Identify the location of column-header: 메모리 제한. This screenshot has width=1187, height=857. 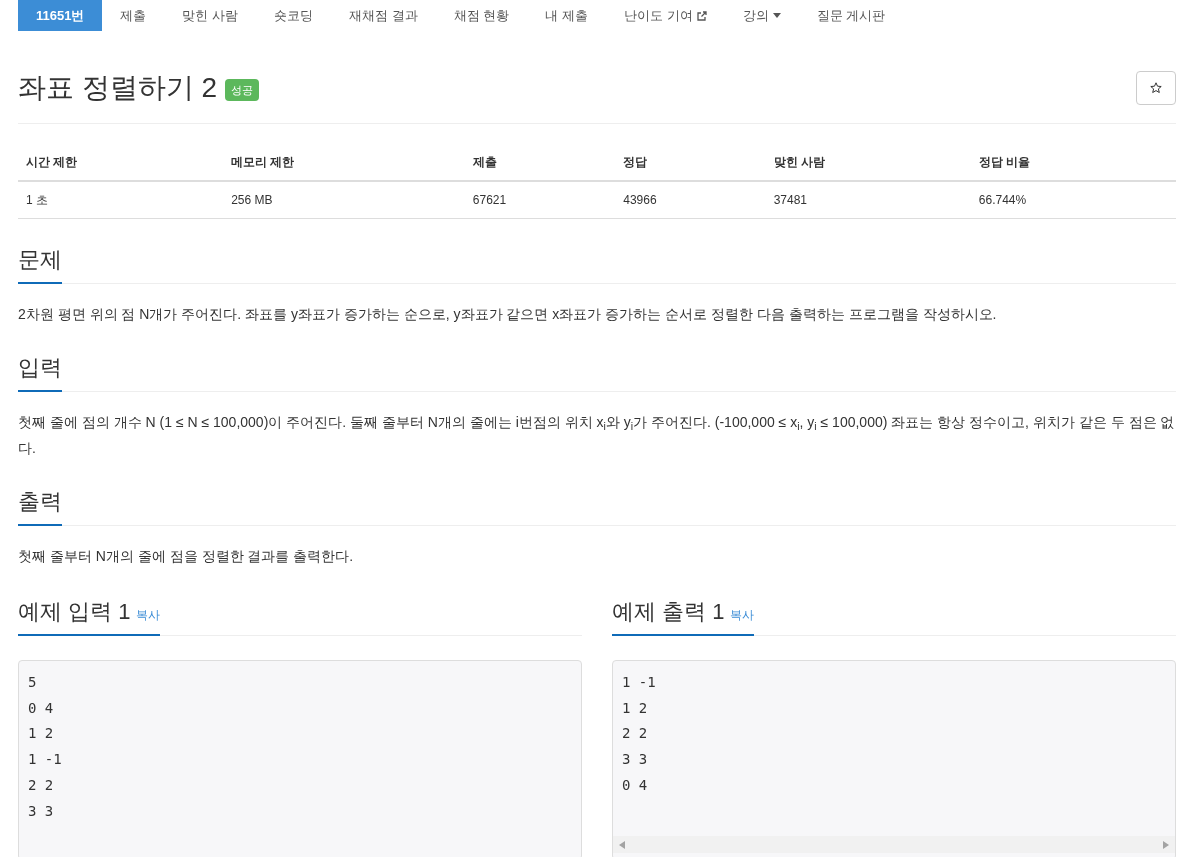
(344, 162).